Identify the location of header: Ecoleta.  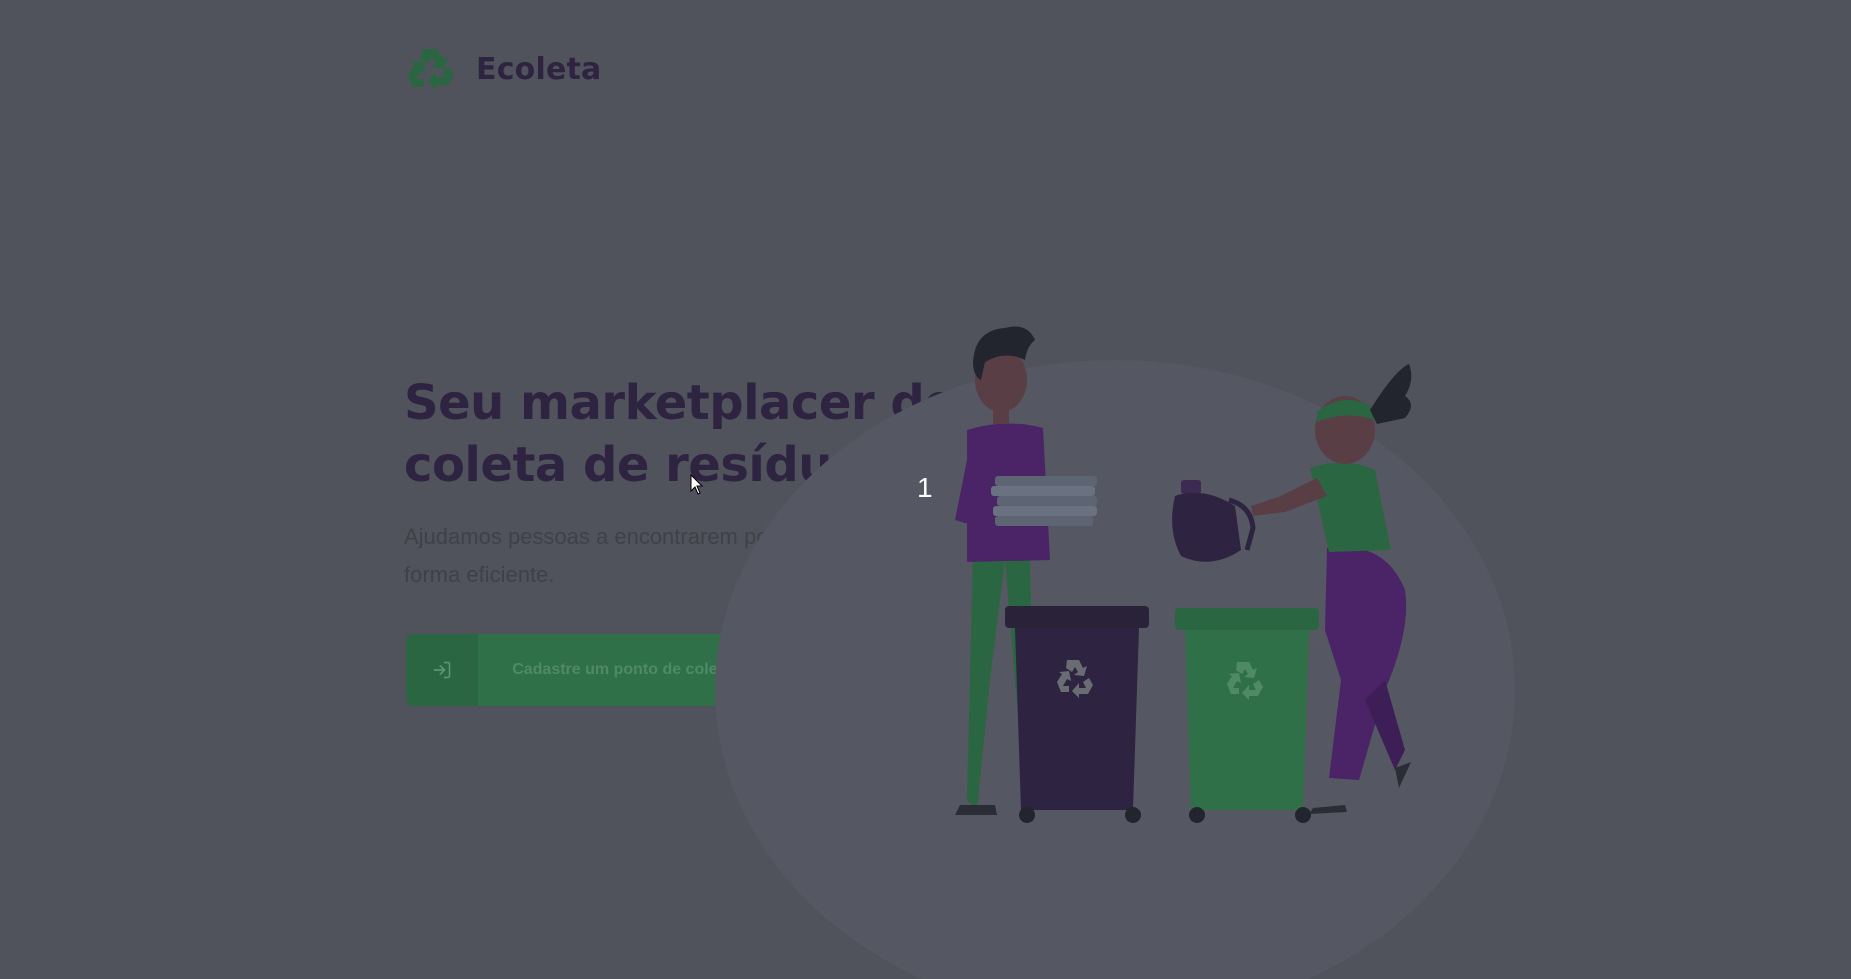
(503, 69).